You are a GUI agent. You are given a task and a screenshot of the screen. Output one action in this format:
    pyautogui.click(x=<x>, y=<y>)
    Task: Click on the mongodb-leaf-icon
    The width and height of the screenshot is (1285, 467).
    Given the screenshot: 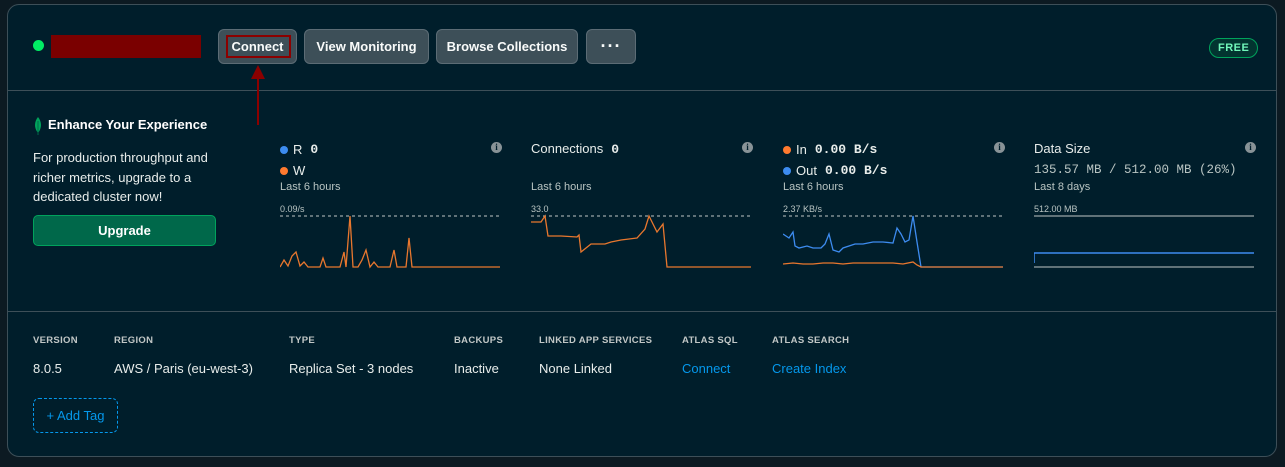 What is the action you would take?
    pyautogui.click(x=38, y=126)
    